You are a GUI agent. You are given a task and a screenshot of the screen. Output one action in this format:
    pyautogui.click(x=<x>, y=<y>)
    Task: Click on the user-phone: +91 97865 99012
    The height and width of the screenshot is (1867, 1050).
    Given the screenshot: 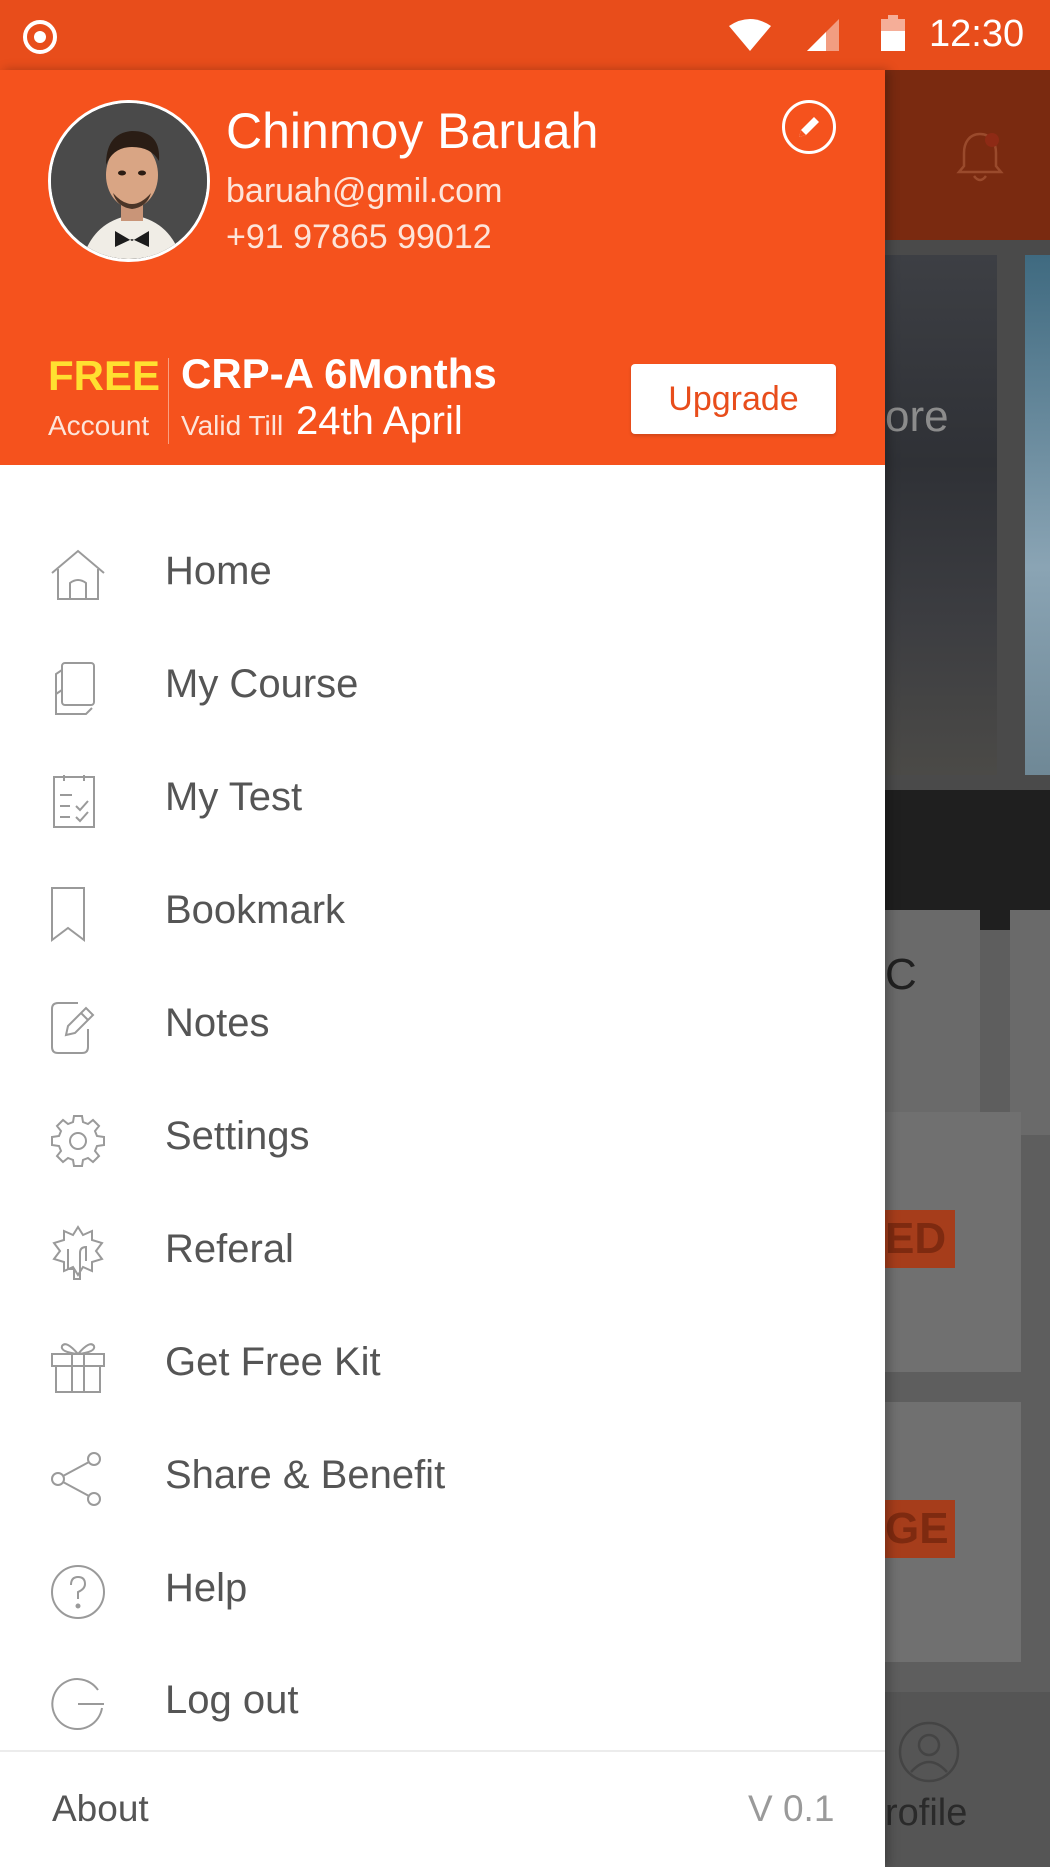 What is the action you would take?
    pyautogui.click(x=359, y=237)
    